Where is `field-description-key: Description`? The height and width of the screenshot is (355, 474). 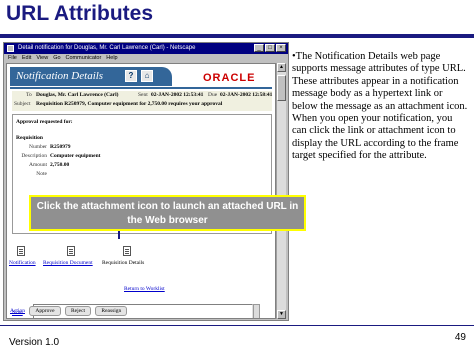 field-description-key: Description is located at coordinates (34, 156).